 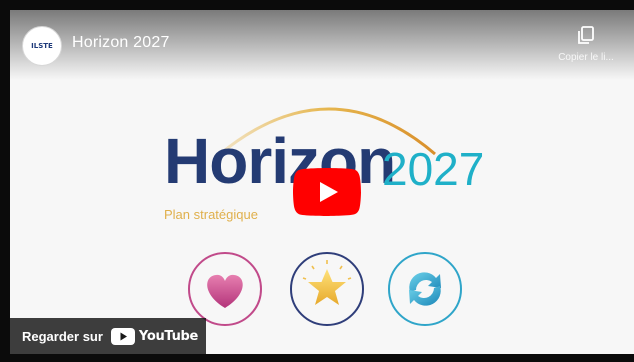 I want to click on frame-edge-bottom, so click(x=317, y=358).